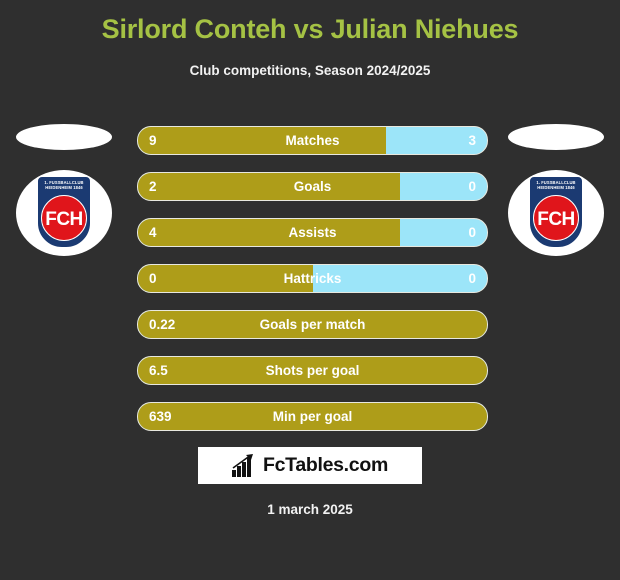 Image resolution: width=620 pixels, height=580 pixels. What do you see at coordinates (310, 29) in the screenshot?
I see `page-title: Sirlord Conteh vs Julian Niehues` at bounding box center [310, 29].